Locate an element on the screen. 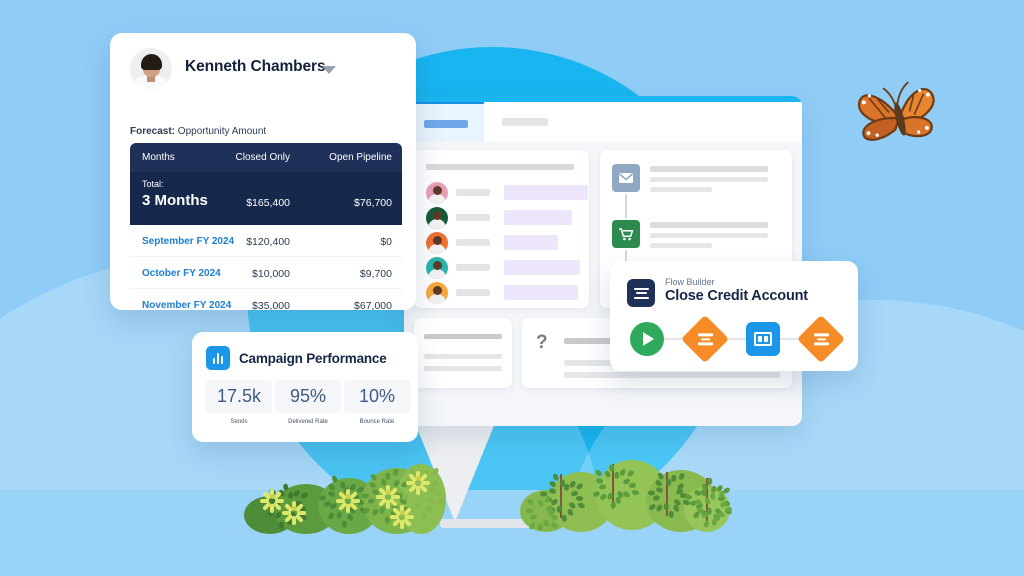 This screenshot has width=1024, height=576. stat-label: Bounce Rate is located at coordinates (377, 422).